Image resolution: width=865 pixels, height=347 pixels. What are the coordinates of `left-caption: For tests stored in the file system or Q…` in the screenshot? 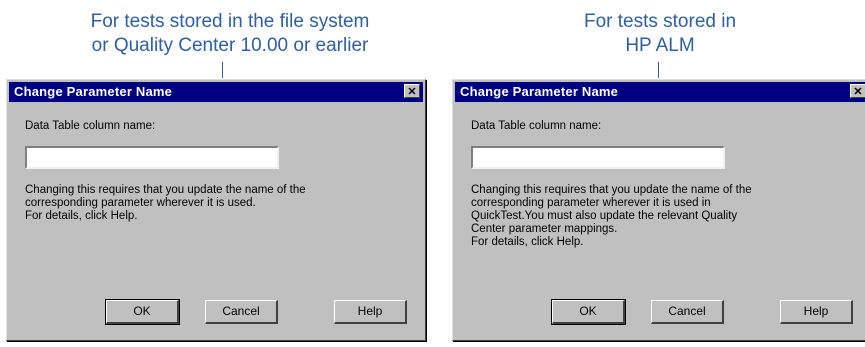 It's located at (230, 34).